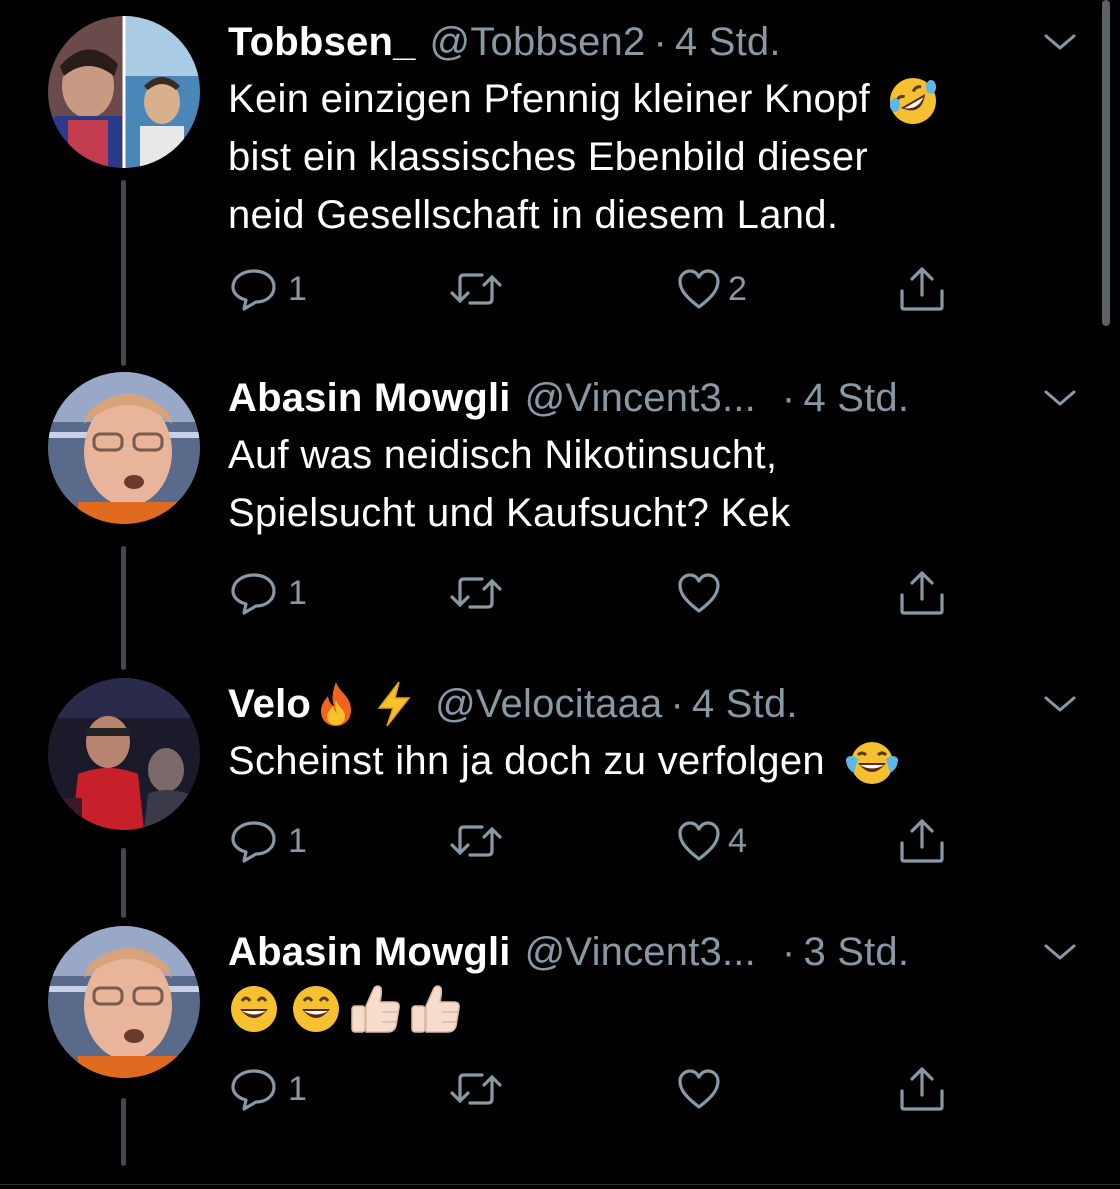 This screenshot has width=1120, height=1189. Describe the element at coordinates (124, 92) in the screenshot. I see `avatar-tobbsen` at that location.